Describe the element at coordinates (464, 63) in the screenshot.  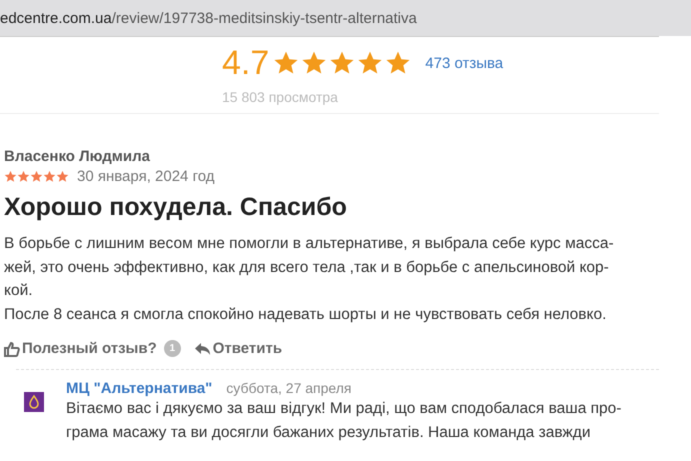
I see `reviews-link: 473 отзыва` at that location.